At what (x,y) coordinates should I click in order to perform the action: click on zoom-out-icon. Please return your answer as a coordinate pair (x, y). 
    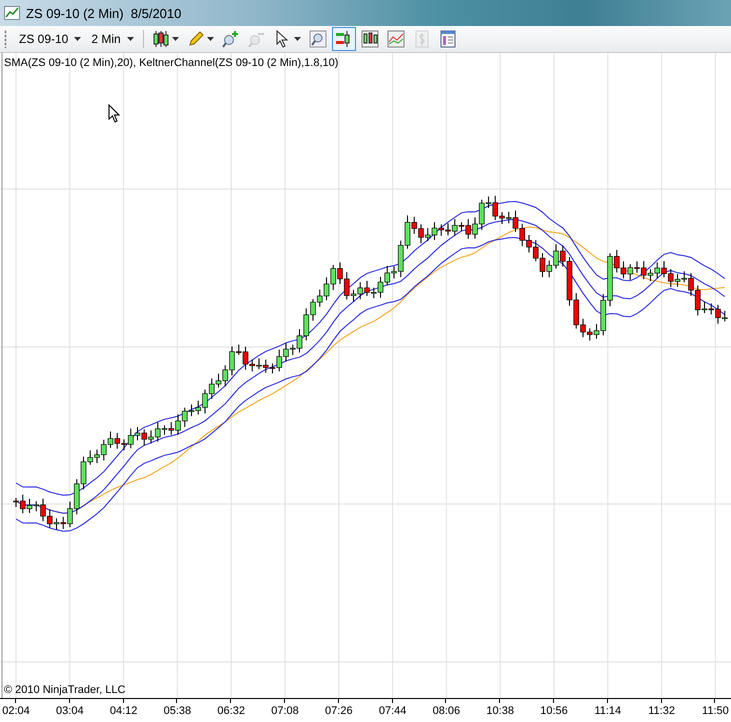
    Looking at the image, I should click on (257, 39).